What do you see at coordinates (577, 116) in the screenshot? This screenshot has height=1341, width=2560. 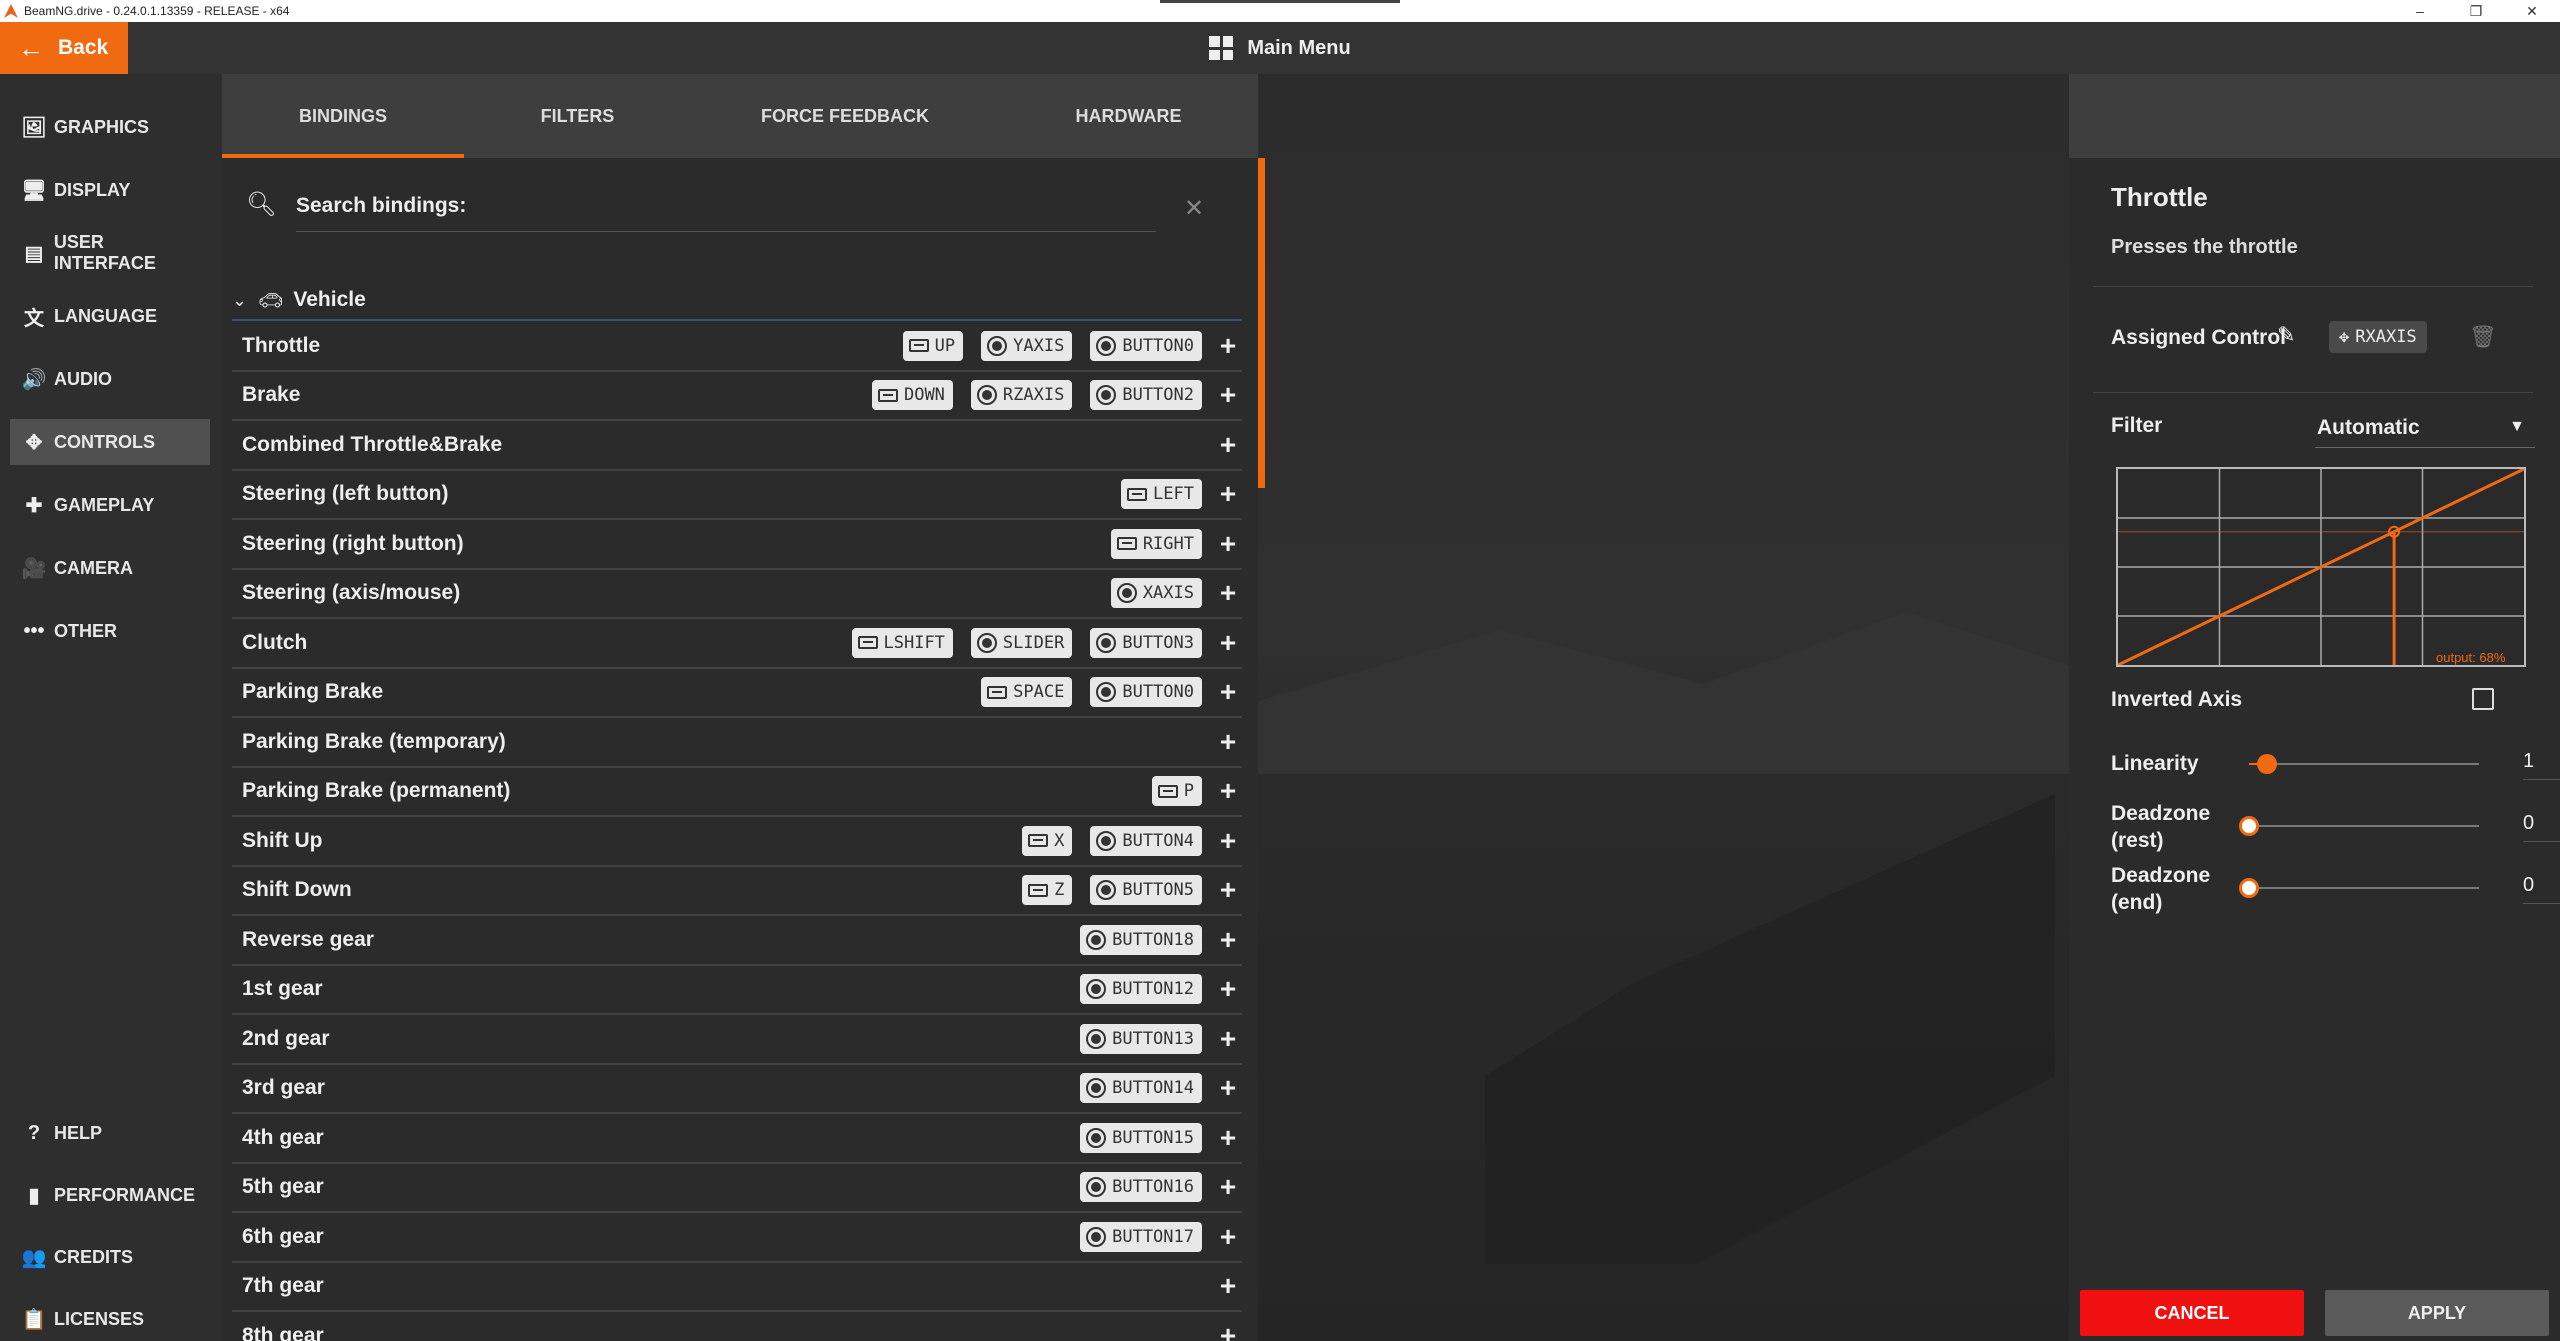 I see `tab-filters: FILTERS` at bounding box center [577, 116].